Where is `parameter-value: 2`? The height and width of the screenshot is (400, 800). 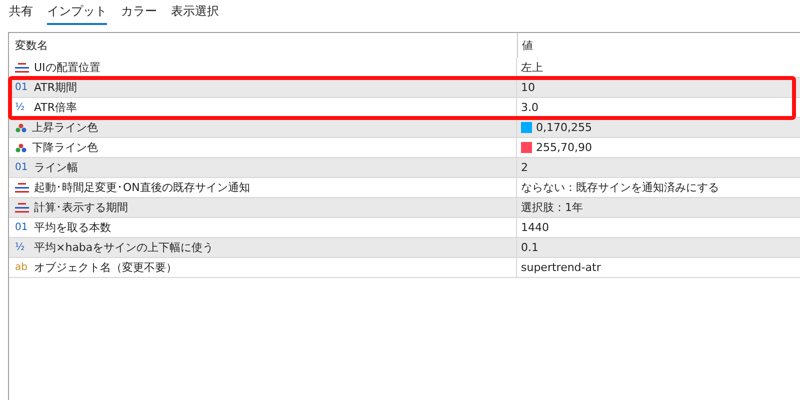 parameter-value: 2 is located at coordinates (524, 167).